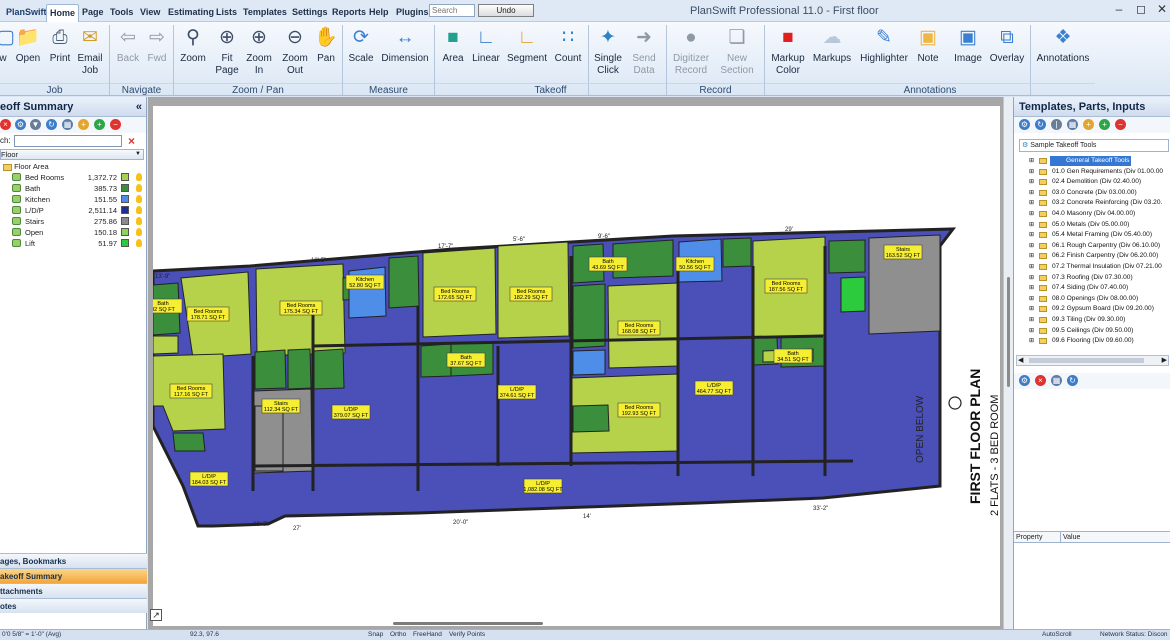 The image size is (1170, 640). What do you see at coordinates (63, 13) in the screenshot?
I see `tab-home: Home` at bounding box center [63, 13].